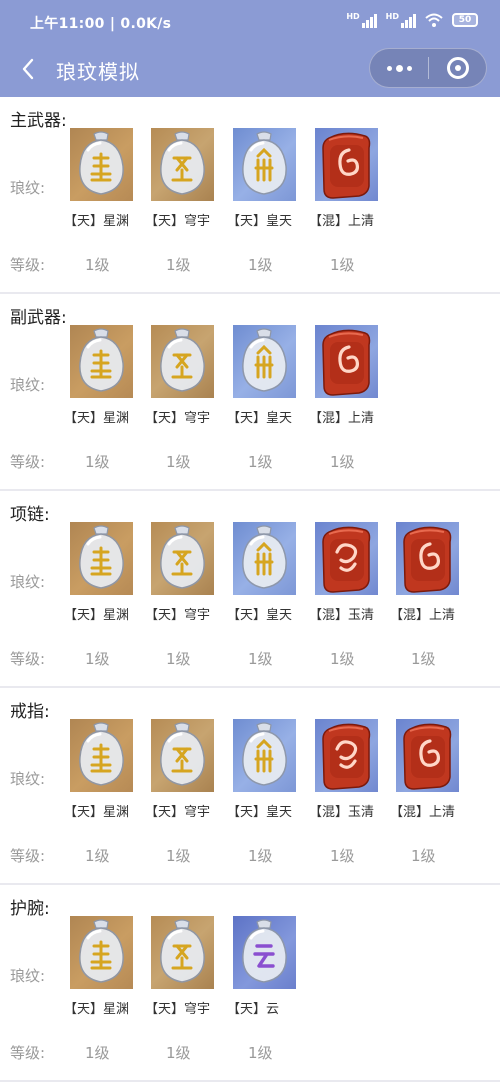  I want to click on more-button, so click(399, 68).